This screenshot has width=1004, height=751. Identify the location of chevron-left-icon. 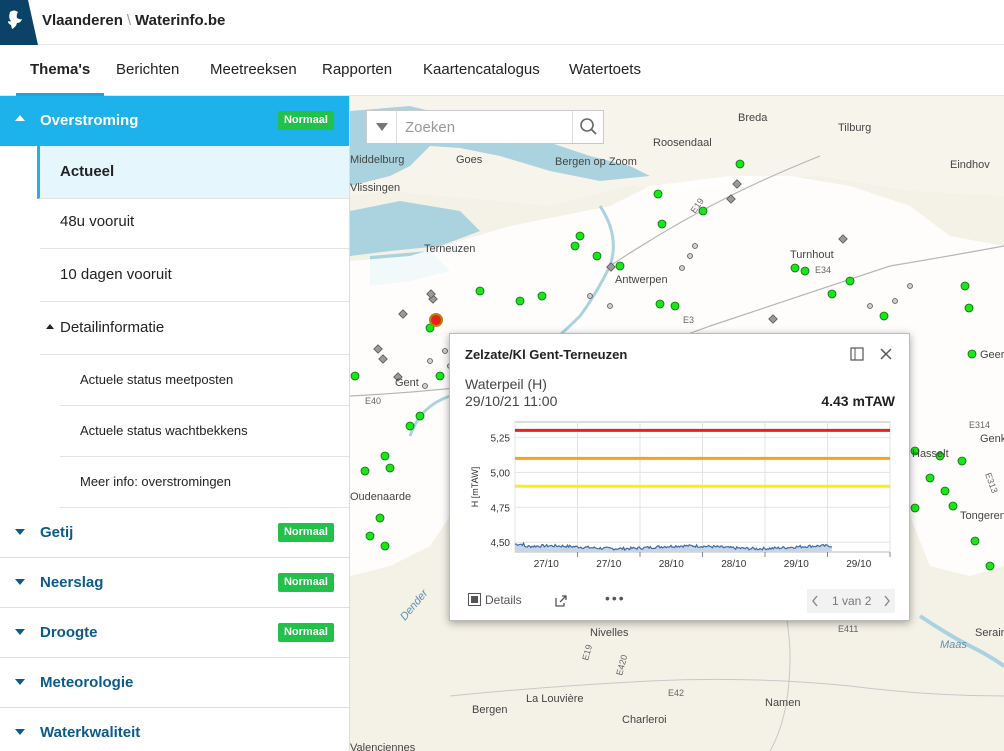
(815, 601).